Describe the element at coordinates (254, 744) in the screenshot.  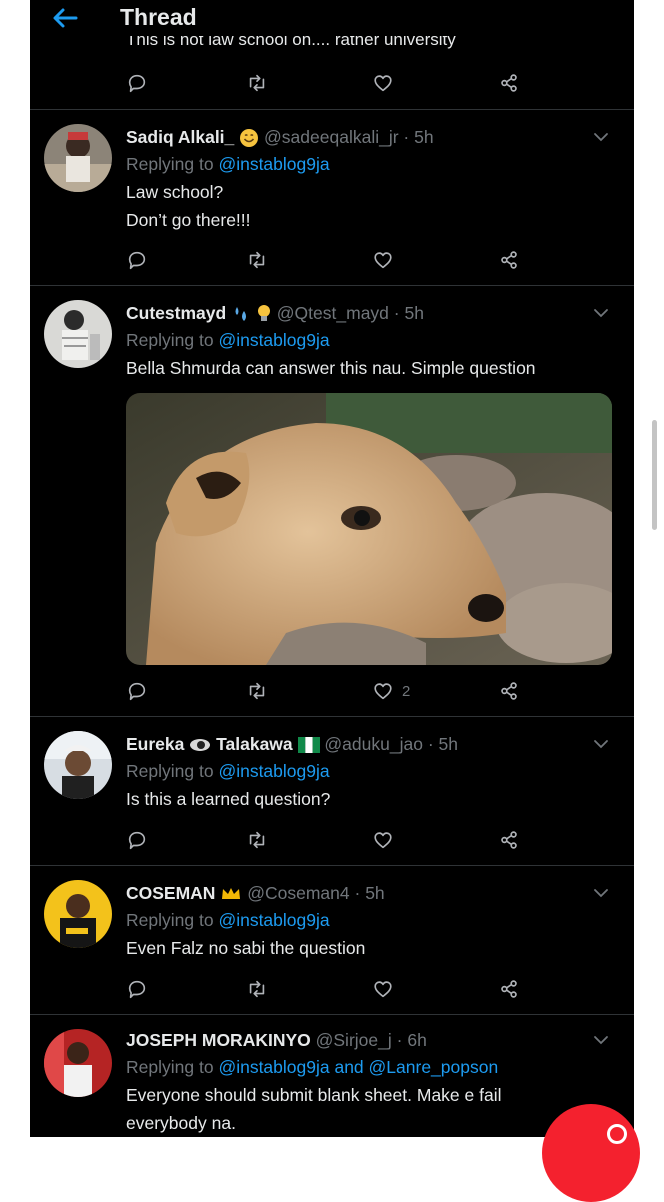
I see `display-name-suffix: Talakawa` at that location.